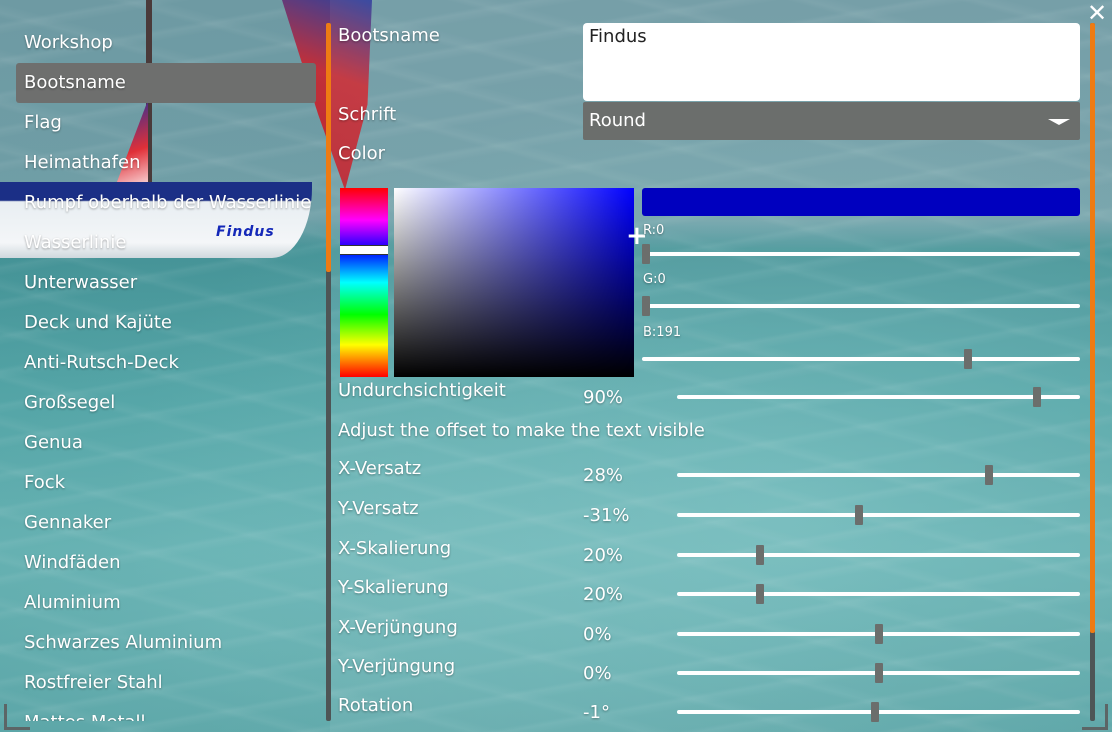  What do you see at coordinates (395, 548) in the screenshot?
I see `x_scale-label: X-Skalierung` at bounding box center [395, 548].